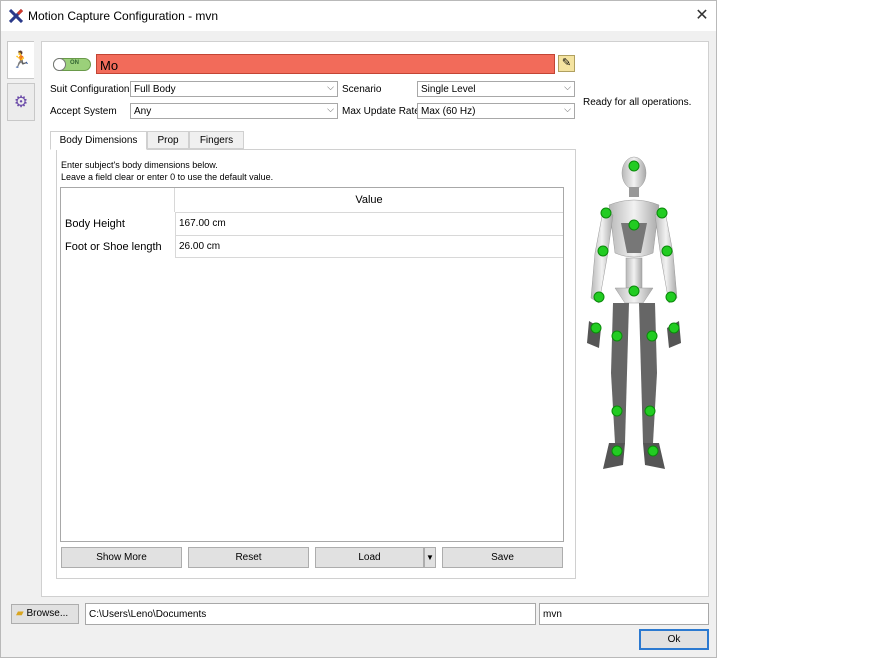 This screenshot has width=881, height=658. Describe the element at coordinates (155, 89) in the screenshot. I see `suit-configuration-value: Full Body` at that location.